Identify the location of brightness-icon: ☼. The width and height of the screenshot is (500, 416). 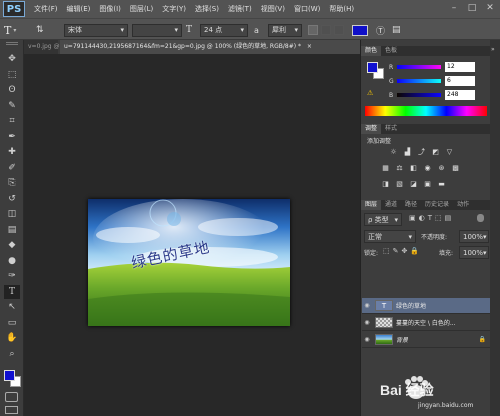
(393, 152).